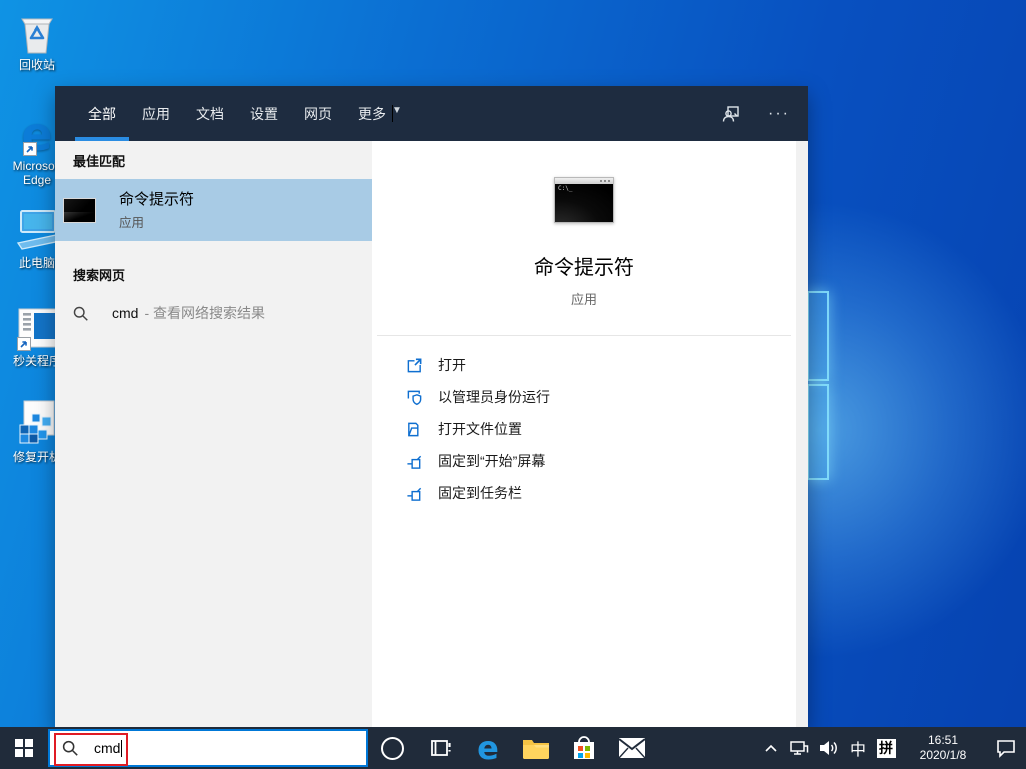  Describe the element at coordinates (37, 30) in the screenshot. I see `recycle-bin-icon` at that location.